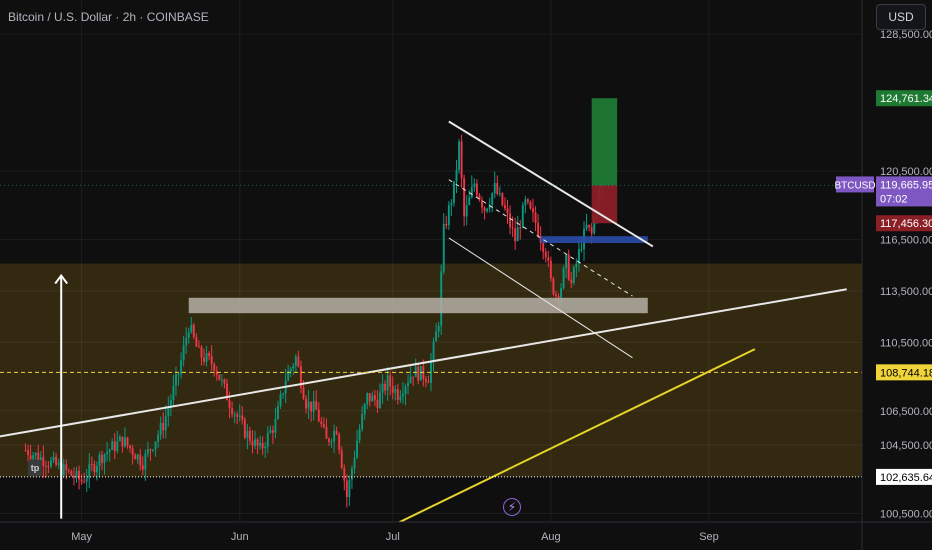  I want to click on time-axis-bg, so click(466, 536).